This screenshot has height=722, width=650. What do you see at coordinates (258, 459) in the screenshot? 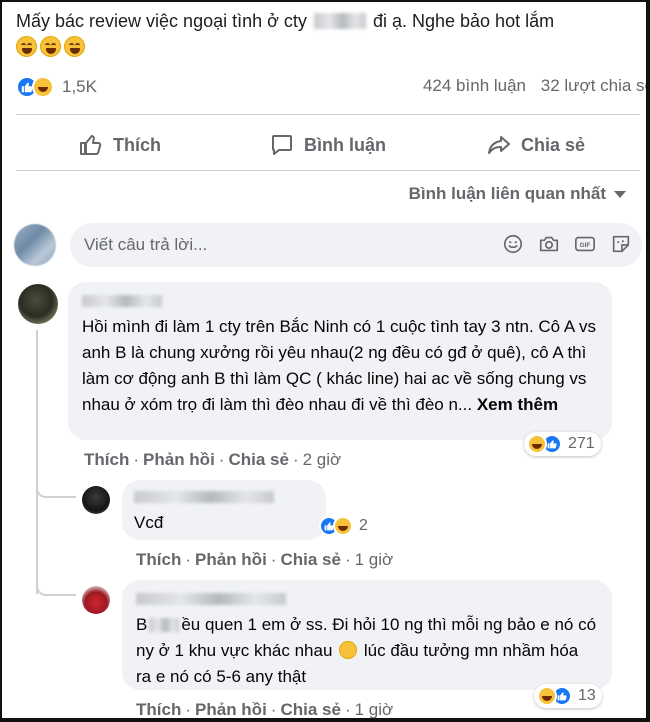
I see `comment-share-link: Chia sẻ` at bounding box center [258, 459].